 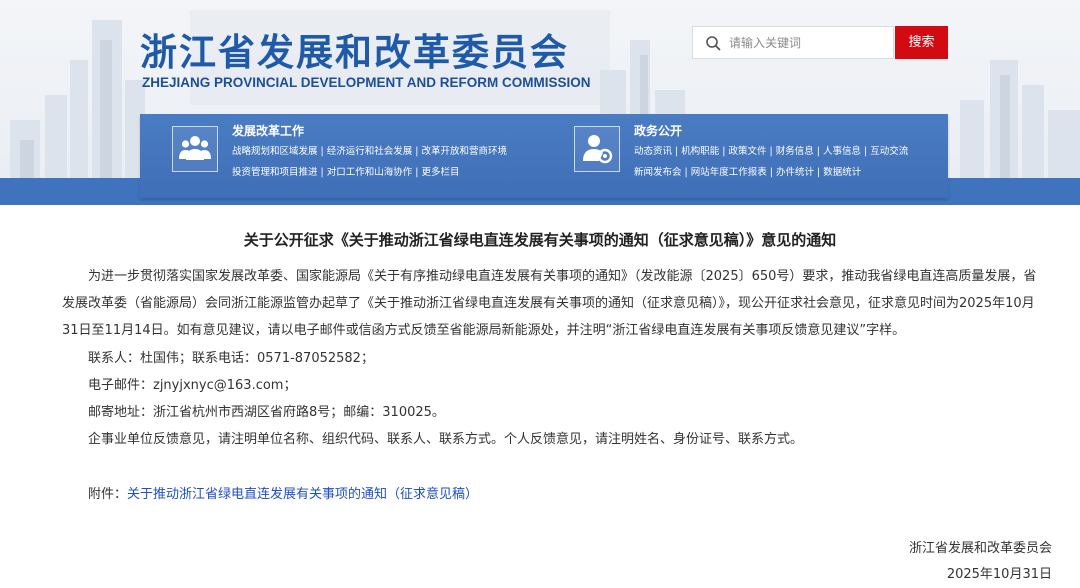 I want to click on search-box, so click(x=793, y=42).